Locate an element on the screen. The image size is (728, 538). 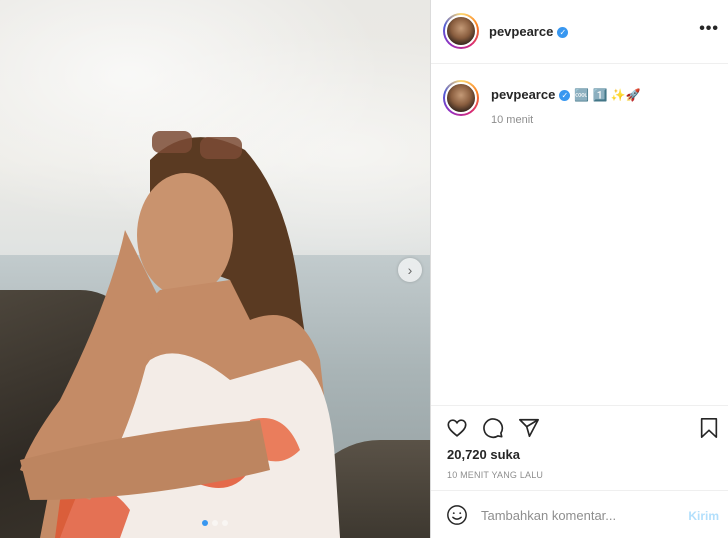
post-timestamp: 10 MENIT YANG LALU is located at coordinates (495, 475).